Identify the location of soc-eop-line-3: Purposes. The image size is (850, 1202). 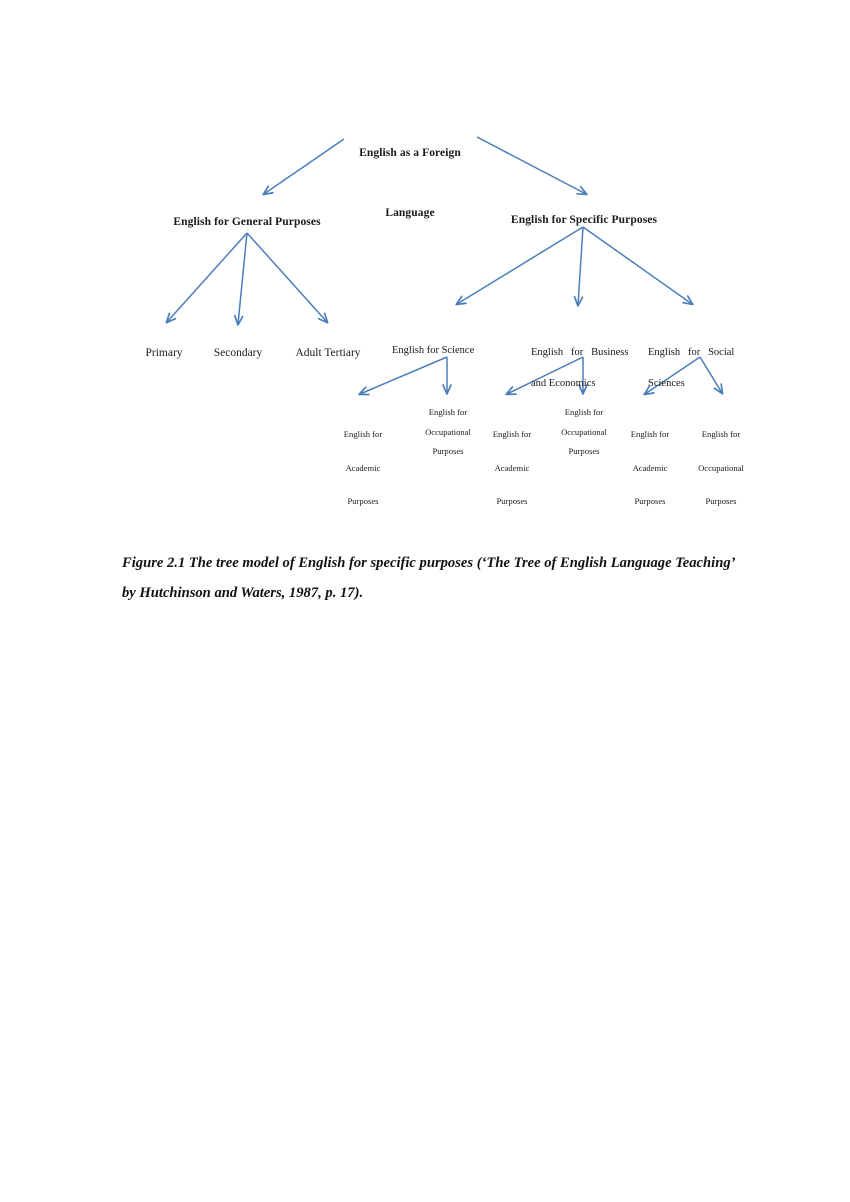
(721, 501).